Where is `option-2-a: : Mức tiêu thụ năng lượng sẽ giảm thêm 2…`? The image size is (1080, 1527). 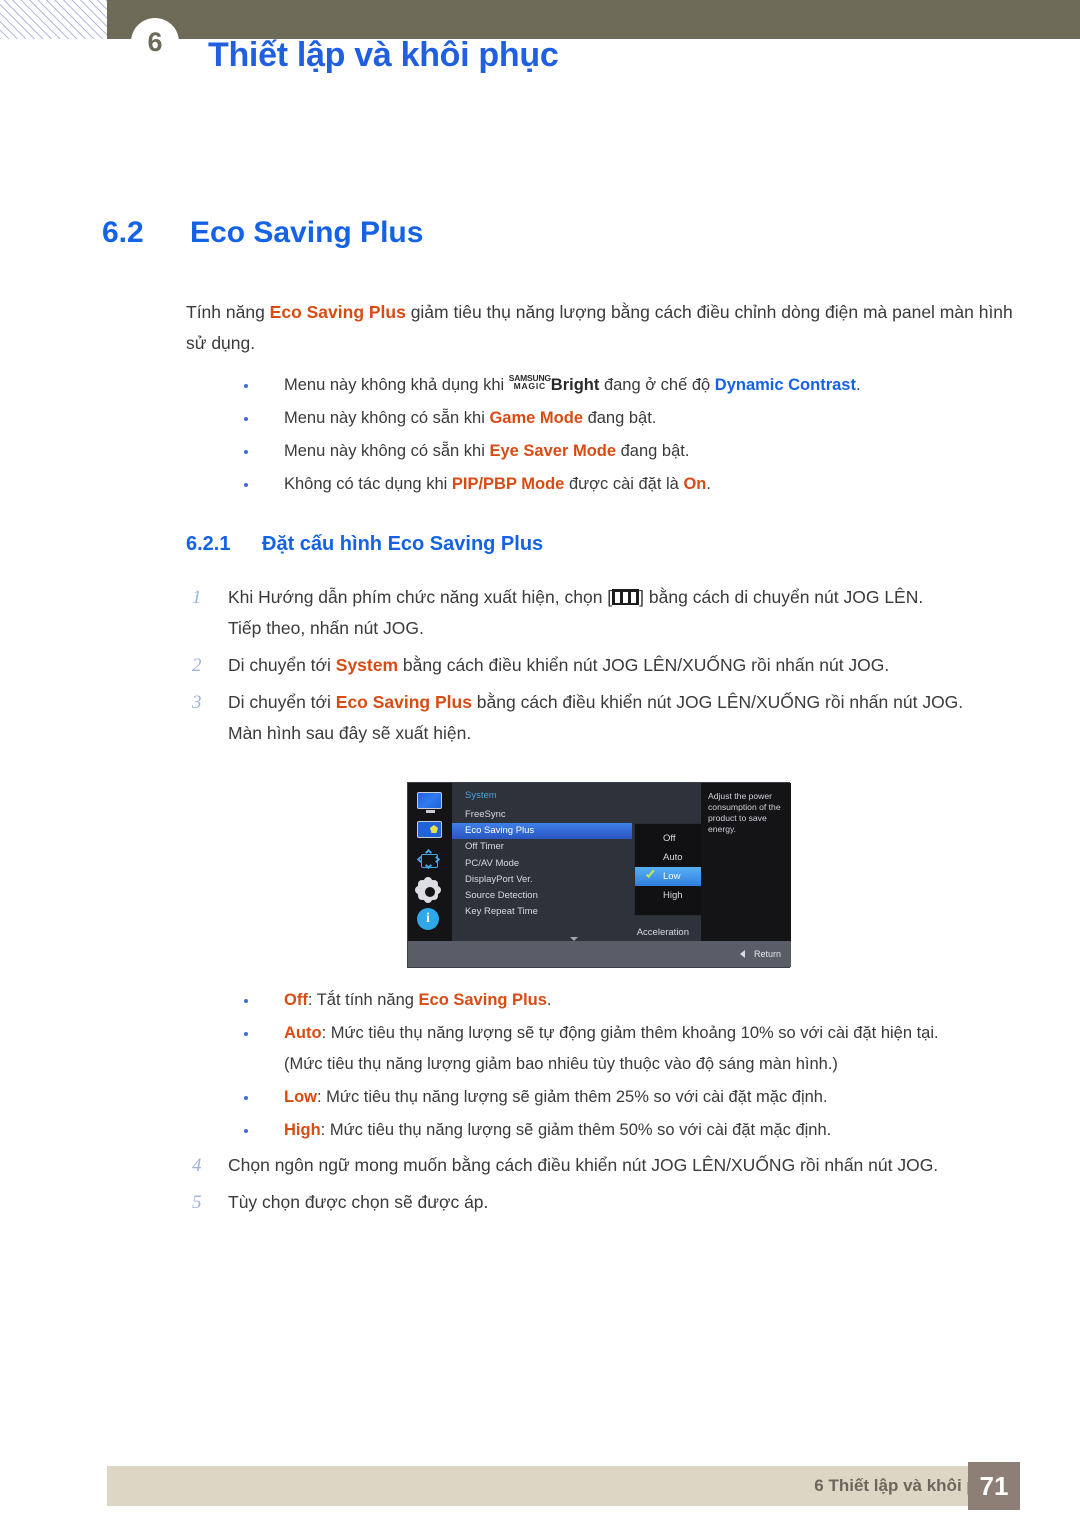 option-2-a: : Mức tiêu thụ năng lượng sẽ giảm thêm 2… is located at coordinates (572, 1097).